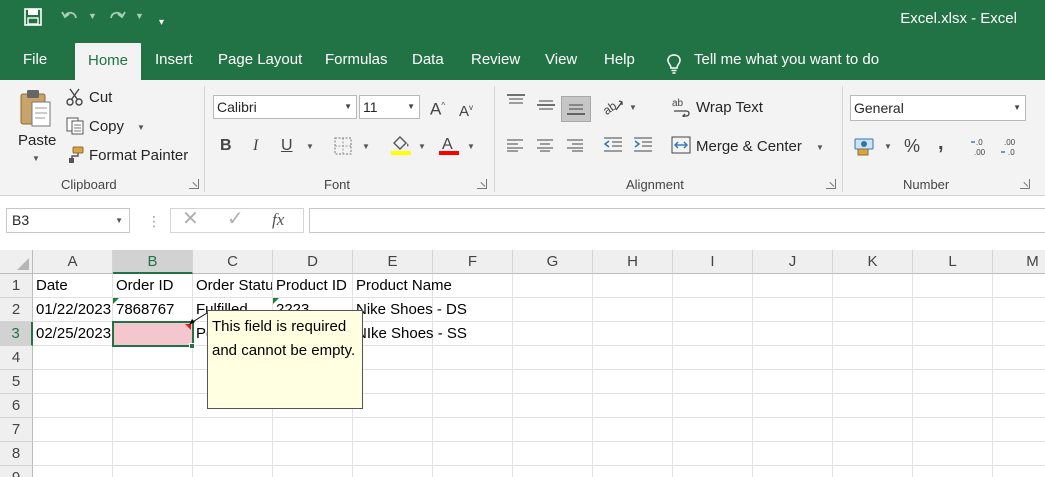 Image resolution: width=1045 pixels, height=477 pixels. What do you see at coordinates (749, 146) in the screenshot?
I see `merge-center-button: Merge & Center` at bounding box center [749, 146].